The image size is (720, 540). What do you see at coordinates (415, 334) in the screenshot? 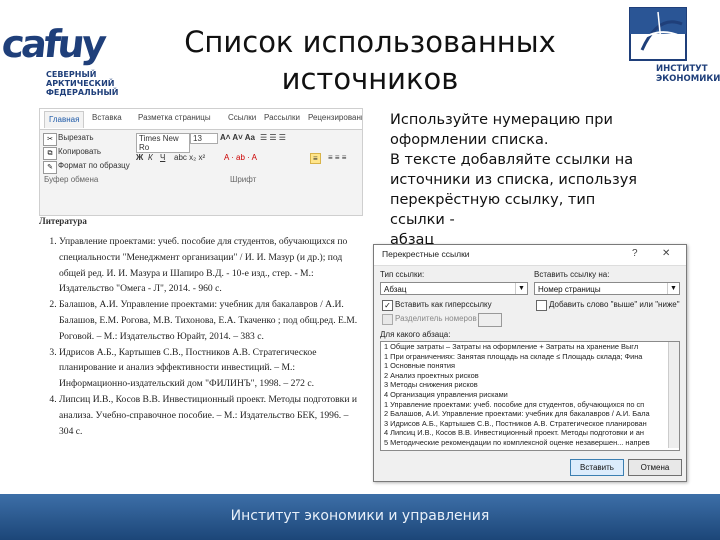
I see `which-paragraph-label: Для какого абзаца:` at bounding box center [415, 334].